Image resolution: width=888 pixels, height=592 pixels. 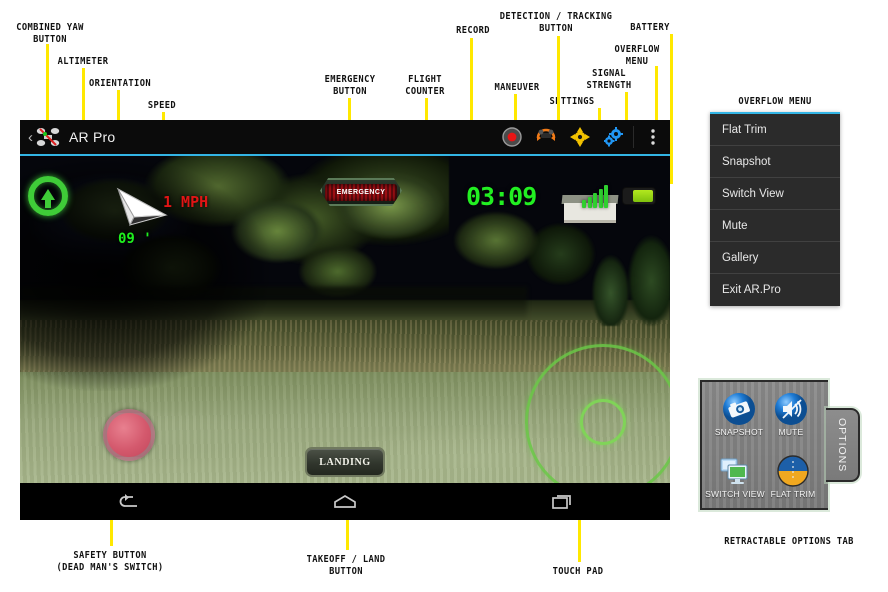 I want to click on annotation-record: RECORD, so click(x=473, y=30).